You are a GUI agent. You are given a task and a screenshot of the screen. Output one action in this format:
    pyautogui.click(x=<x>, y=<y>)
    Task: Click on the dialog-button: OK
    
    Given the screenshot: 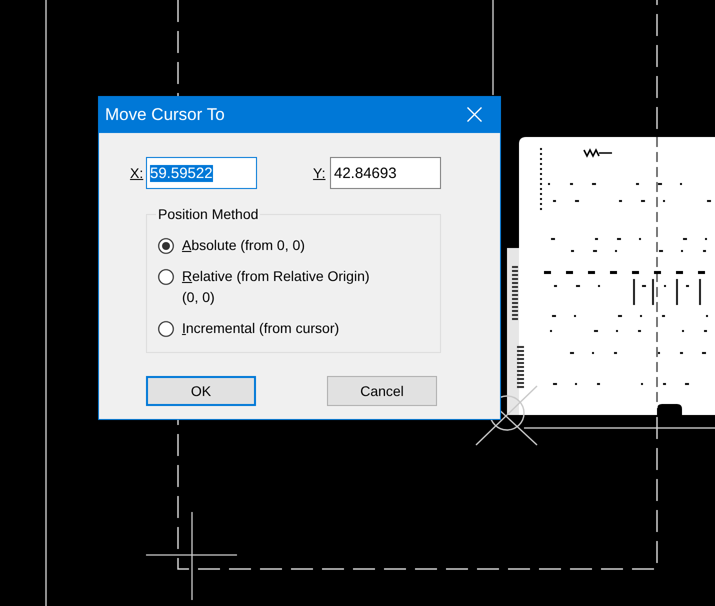 What is the action you would take?
    pyautogui.click(x=201, y=391)
    